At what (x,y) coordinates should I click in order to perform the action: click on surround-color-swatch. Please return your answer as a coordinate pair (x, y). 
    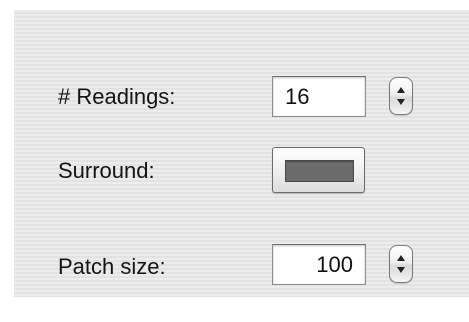
    Looking at the image, I should click on (319, 171).